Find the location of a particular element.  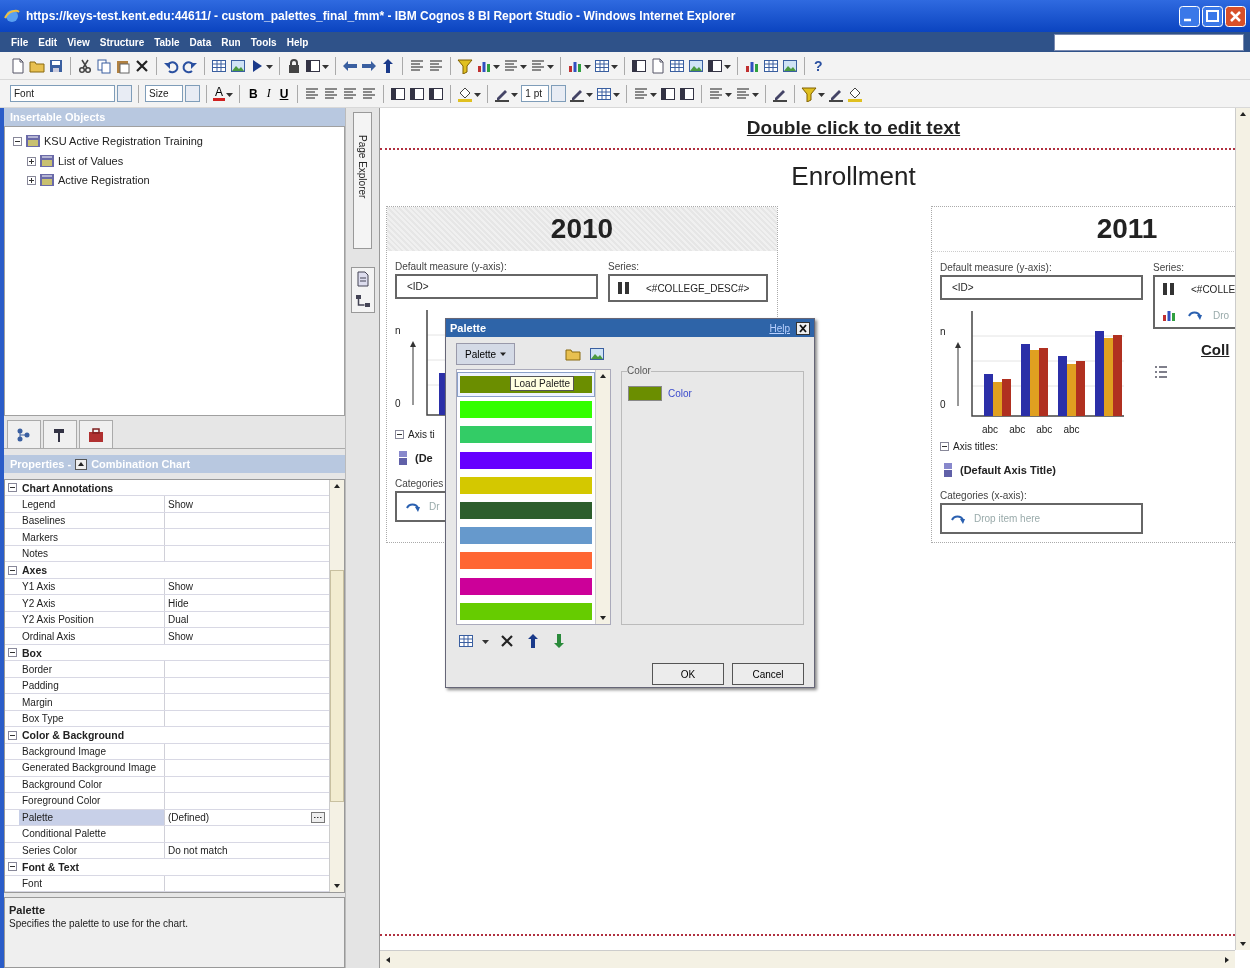

dialog-button: Cancel is located at coordinates (768, 674).